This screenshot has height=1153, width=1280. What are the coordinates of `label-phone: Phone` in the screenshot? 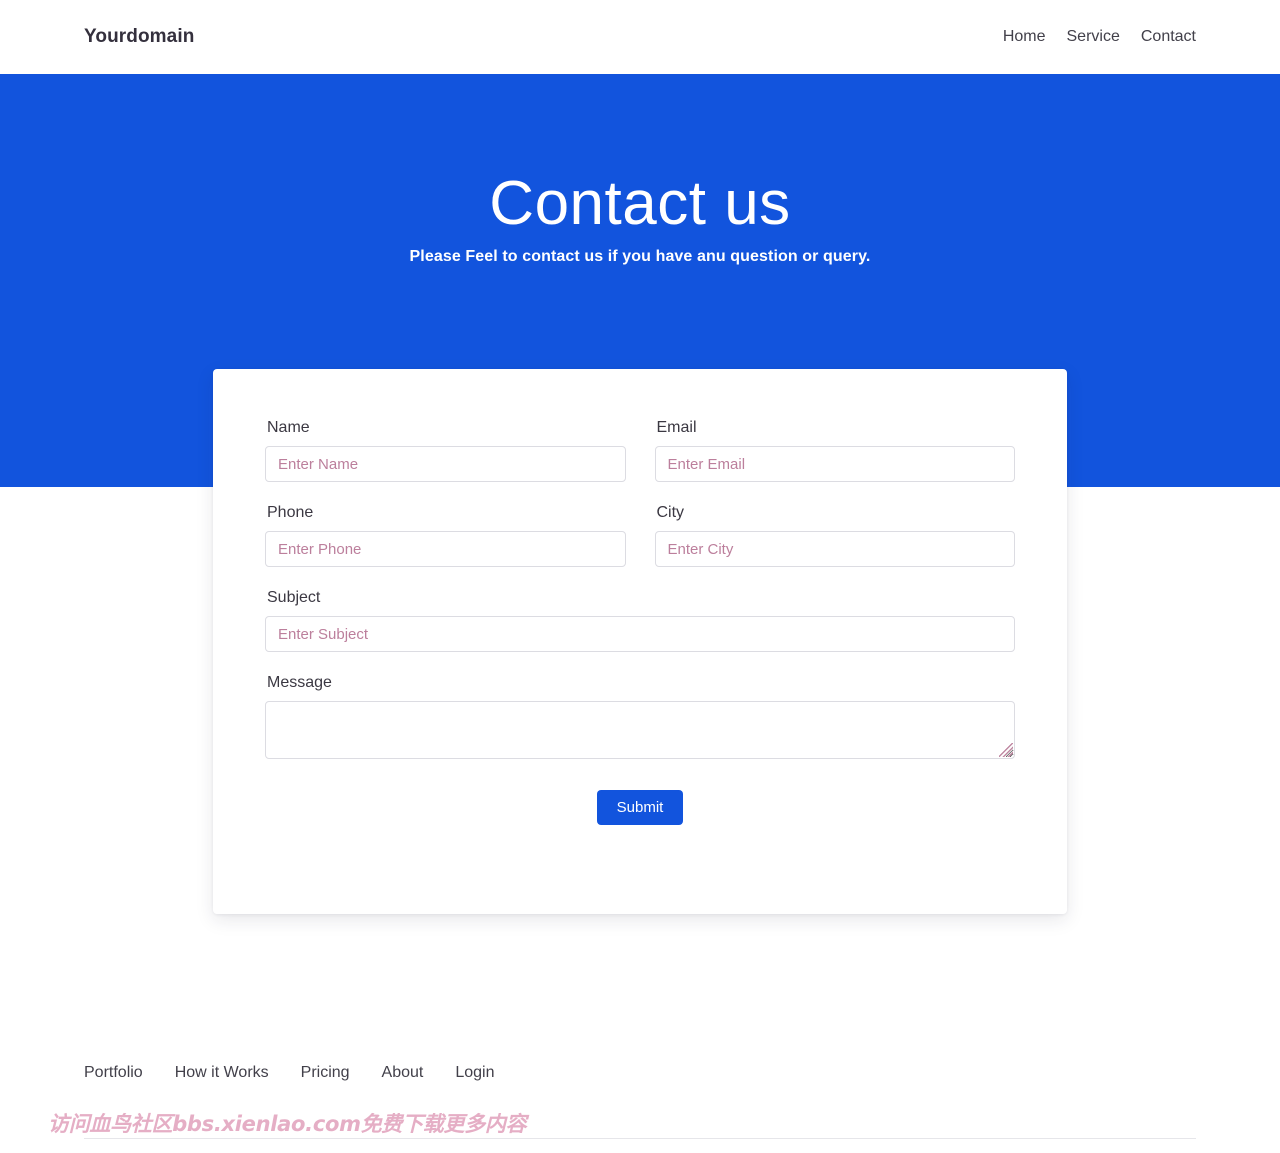 It's located at (290, 512).